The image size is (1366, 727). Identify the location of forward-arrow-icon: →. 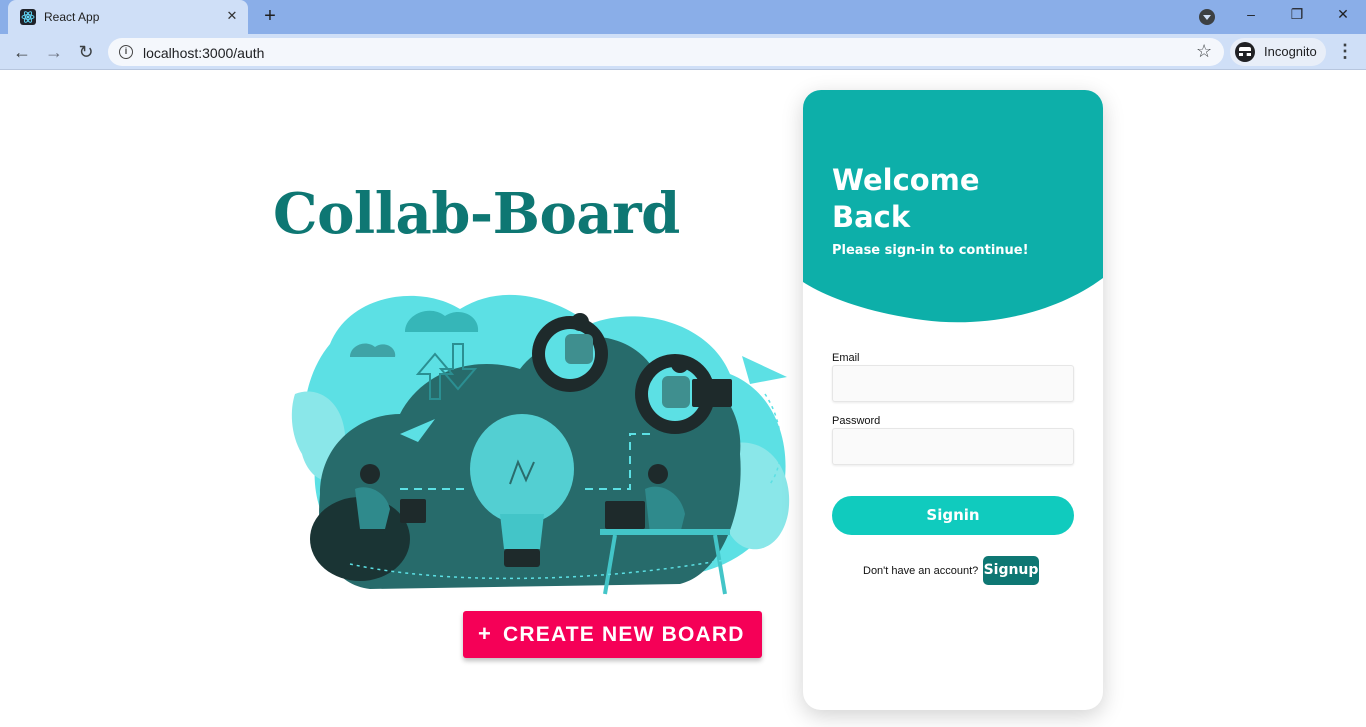
(54, 52).